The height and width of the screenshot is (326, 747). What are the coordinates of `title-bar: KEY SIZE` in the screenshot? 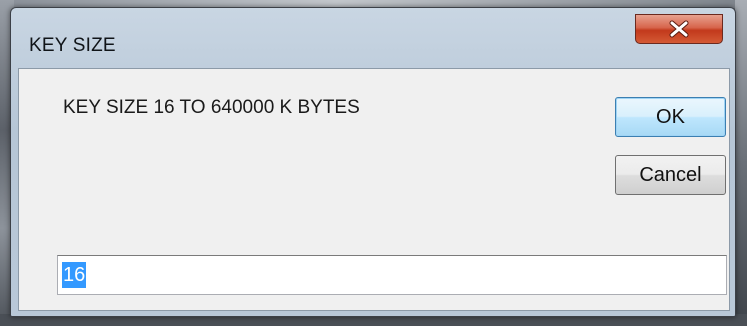 It's located at (373, 32).